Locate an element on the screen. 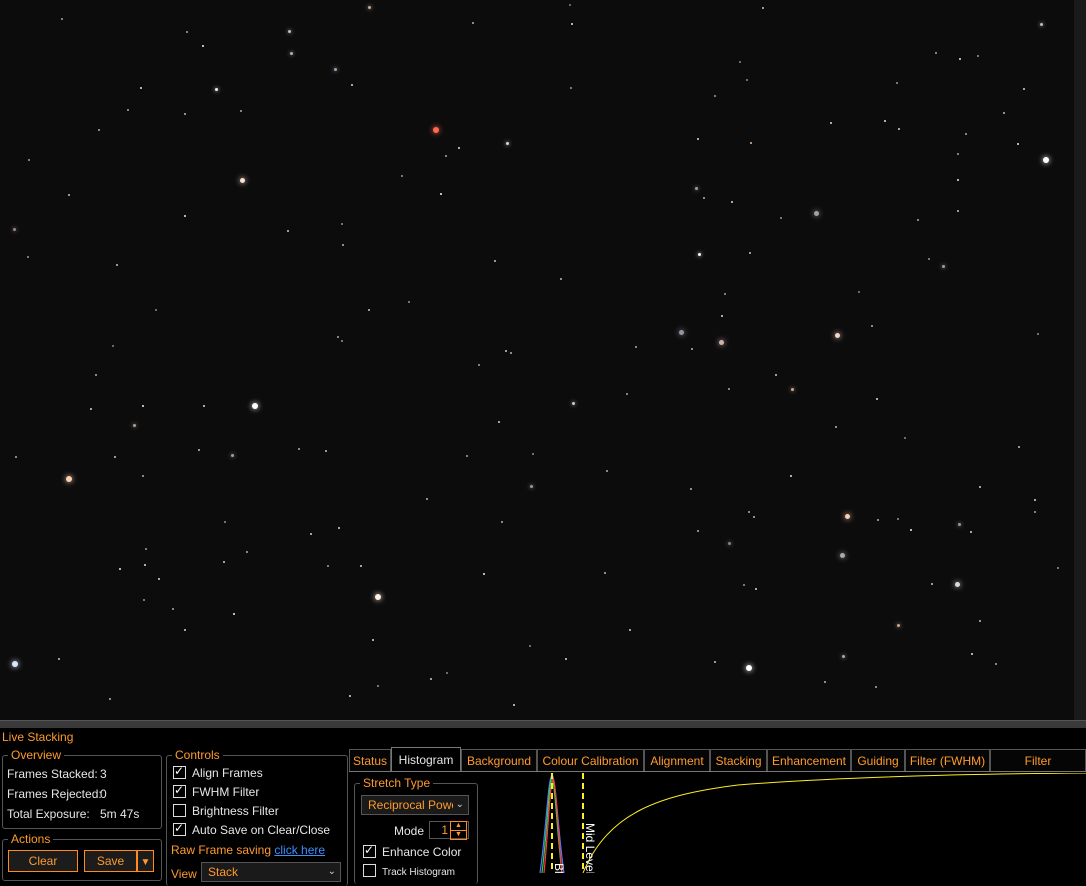  tab-stacking: Stacking is located at coordinates (738, 760).